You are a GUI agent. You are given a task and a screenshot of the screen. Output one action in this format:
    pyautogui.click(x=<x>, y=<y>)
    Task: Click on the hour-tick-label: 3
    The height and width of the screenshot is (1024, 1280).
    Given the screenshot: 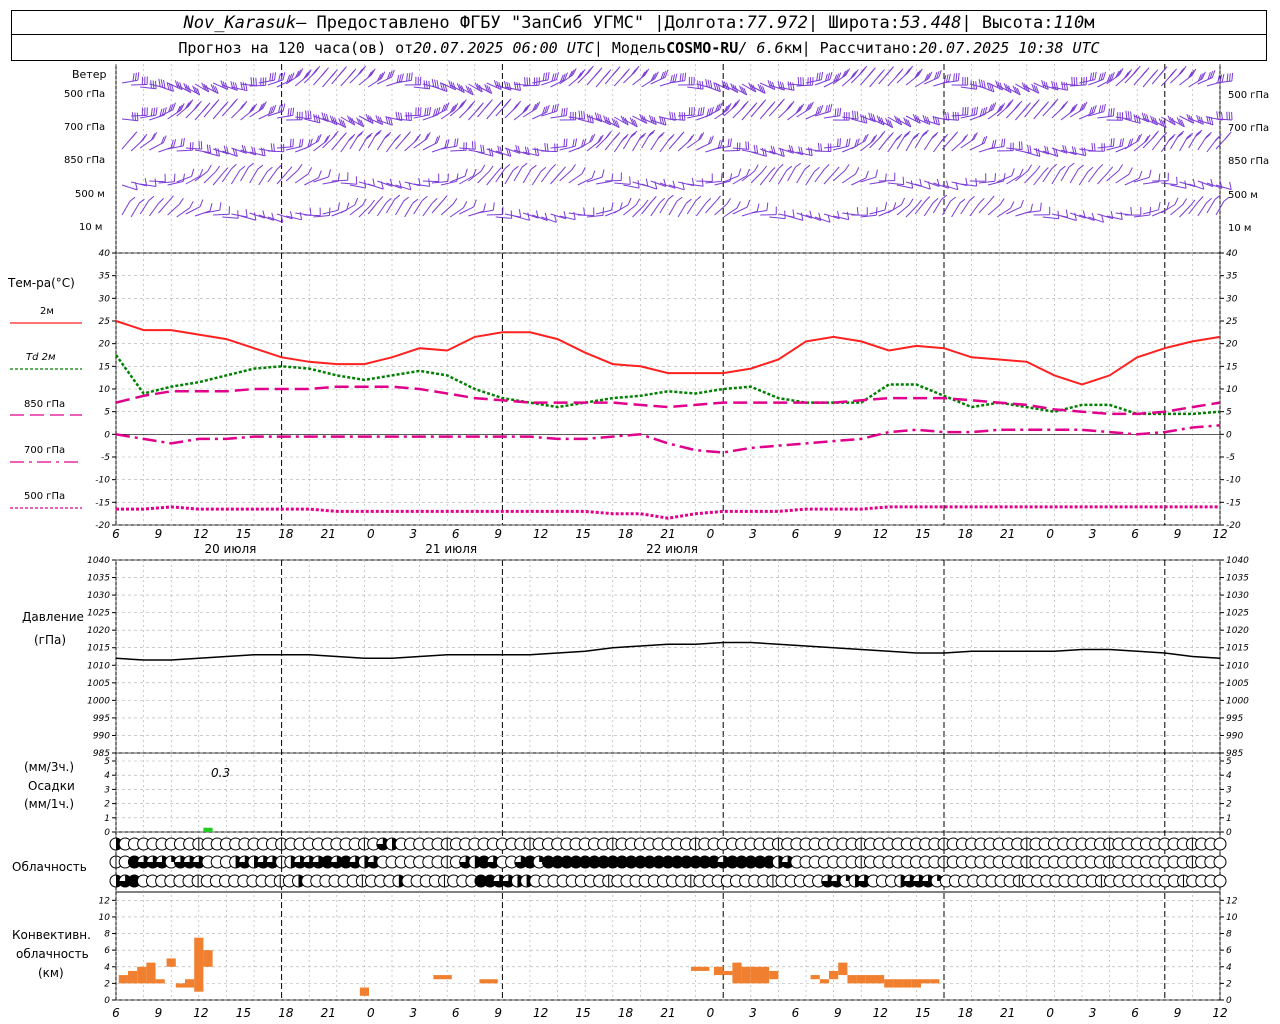 What is the action you would take?
    pyautogui.click(x=753, y=1013)
    